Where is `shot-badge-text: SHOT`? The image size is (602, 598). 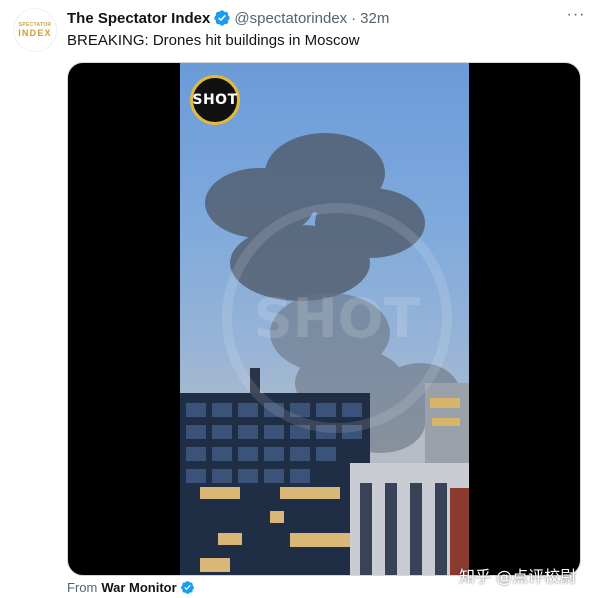 shot-badge-text: SHOT is located at coordinates (215, 100).